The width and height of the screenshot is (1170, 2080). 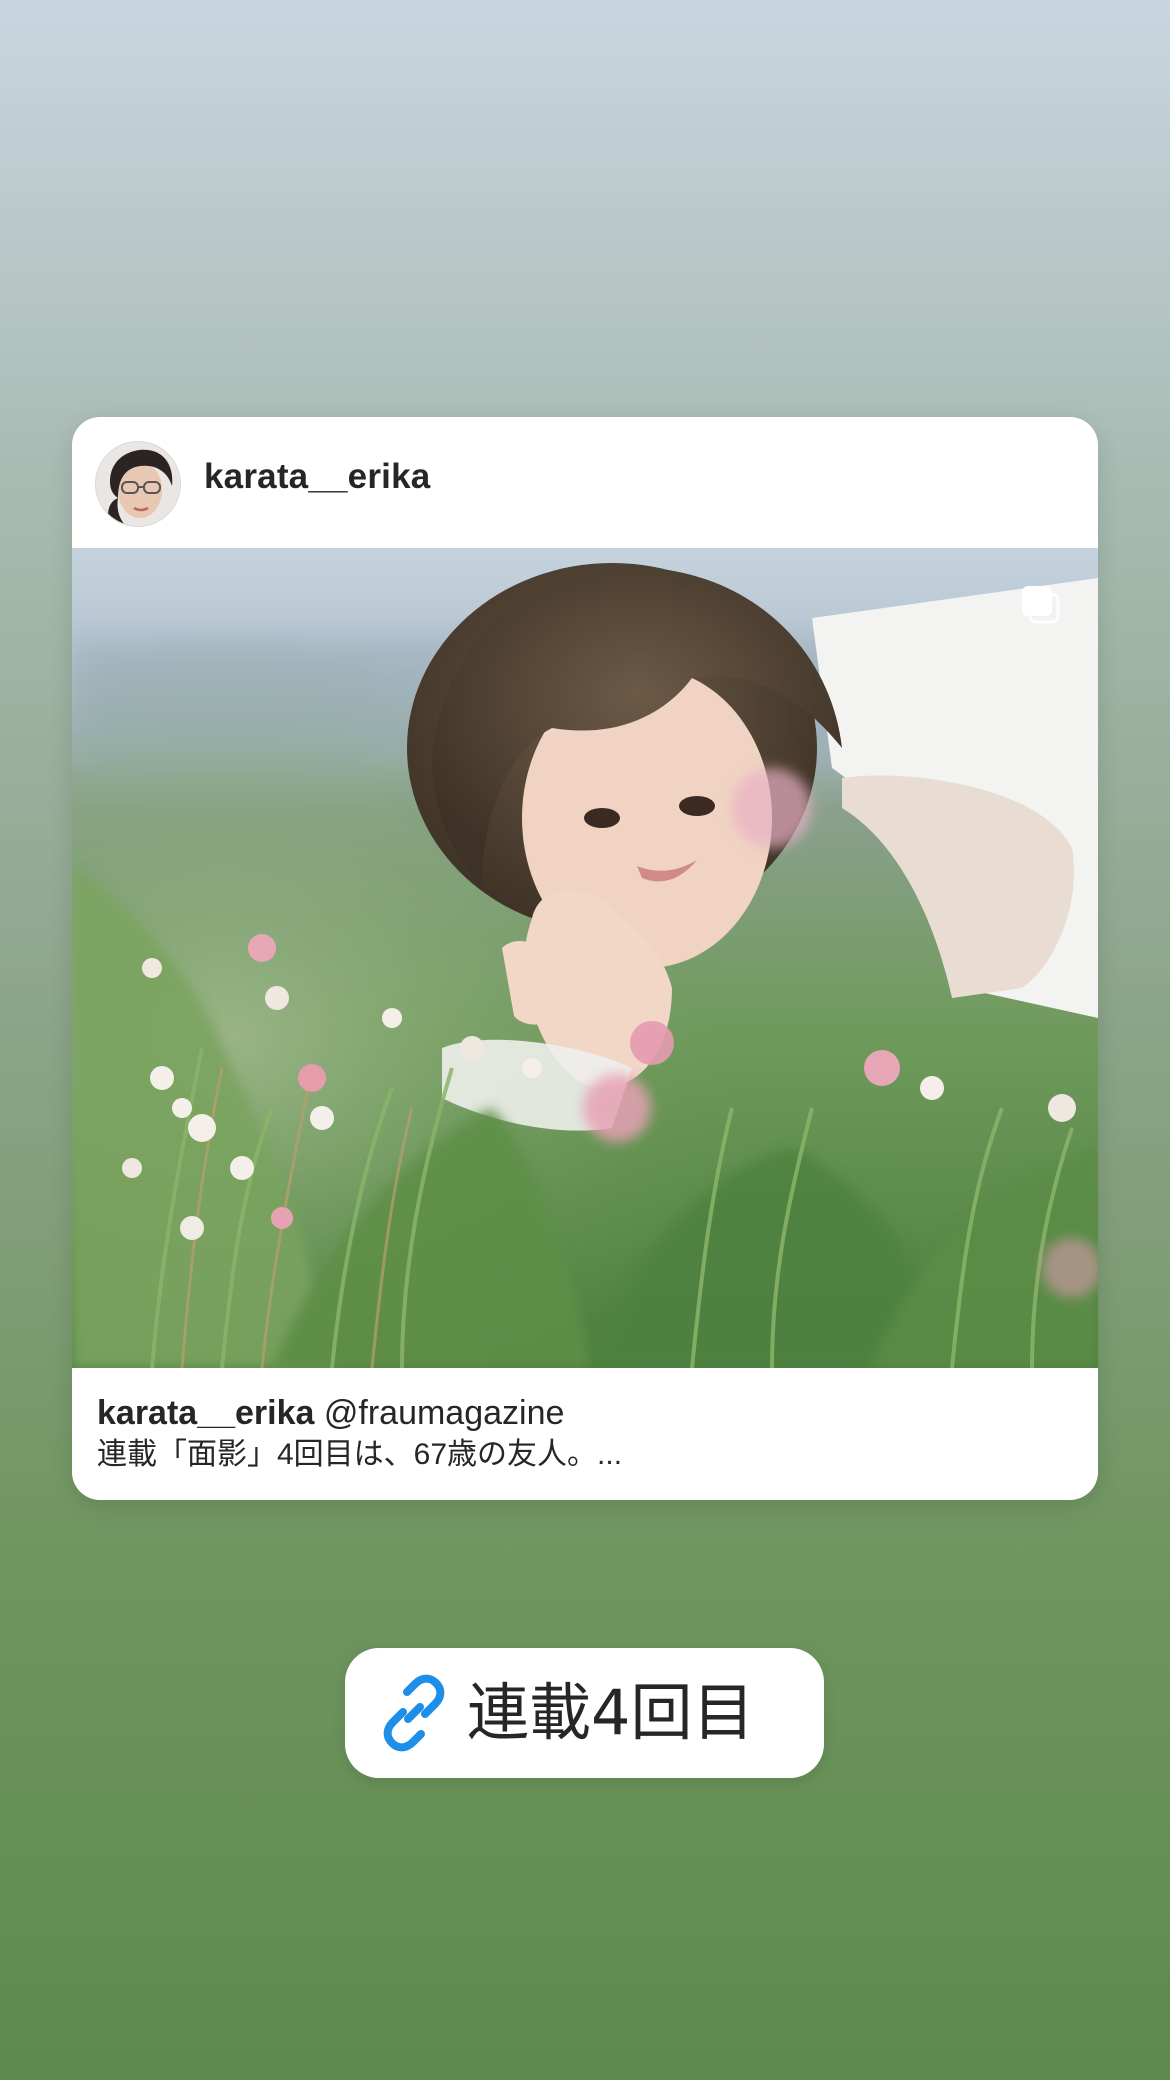 What do you see at coordinates (205, 1413) in the screenshot?
I see `caption-username: karata__erika` at bounding box center [205, 1413].